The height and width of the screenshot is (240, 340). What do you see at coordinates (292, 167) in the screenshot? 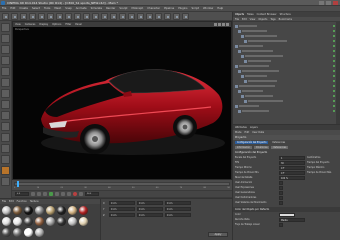
I see `attribute-value-field: 0 F` at bounding box center [292, 167].